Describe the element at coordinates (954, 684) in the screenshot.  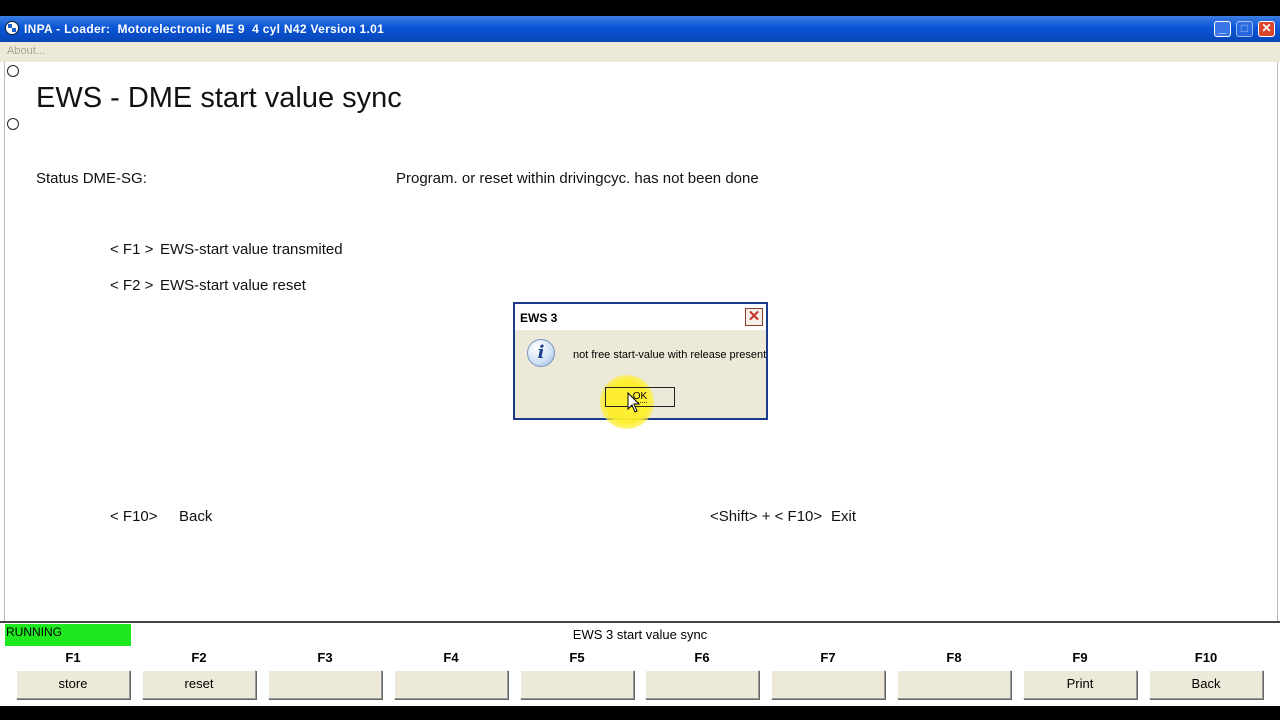
I see `f8-button` at that location.